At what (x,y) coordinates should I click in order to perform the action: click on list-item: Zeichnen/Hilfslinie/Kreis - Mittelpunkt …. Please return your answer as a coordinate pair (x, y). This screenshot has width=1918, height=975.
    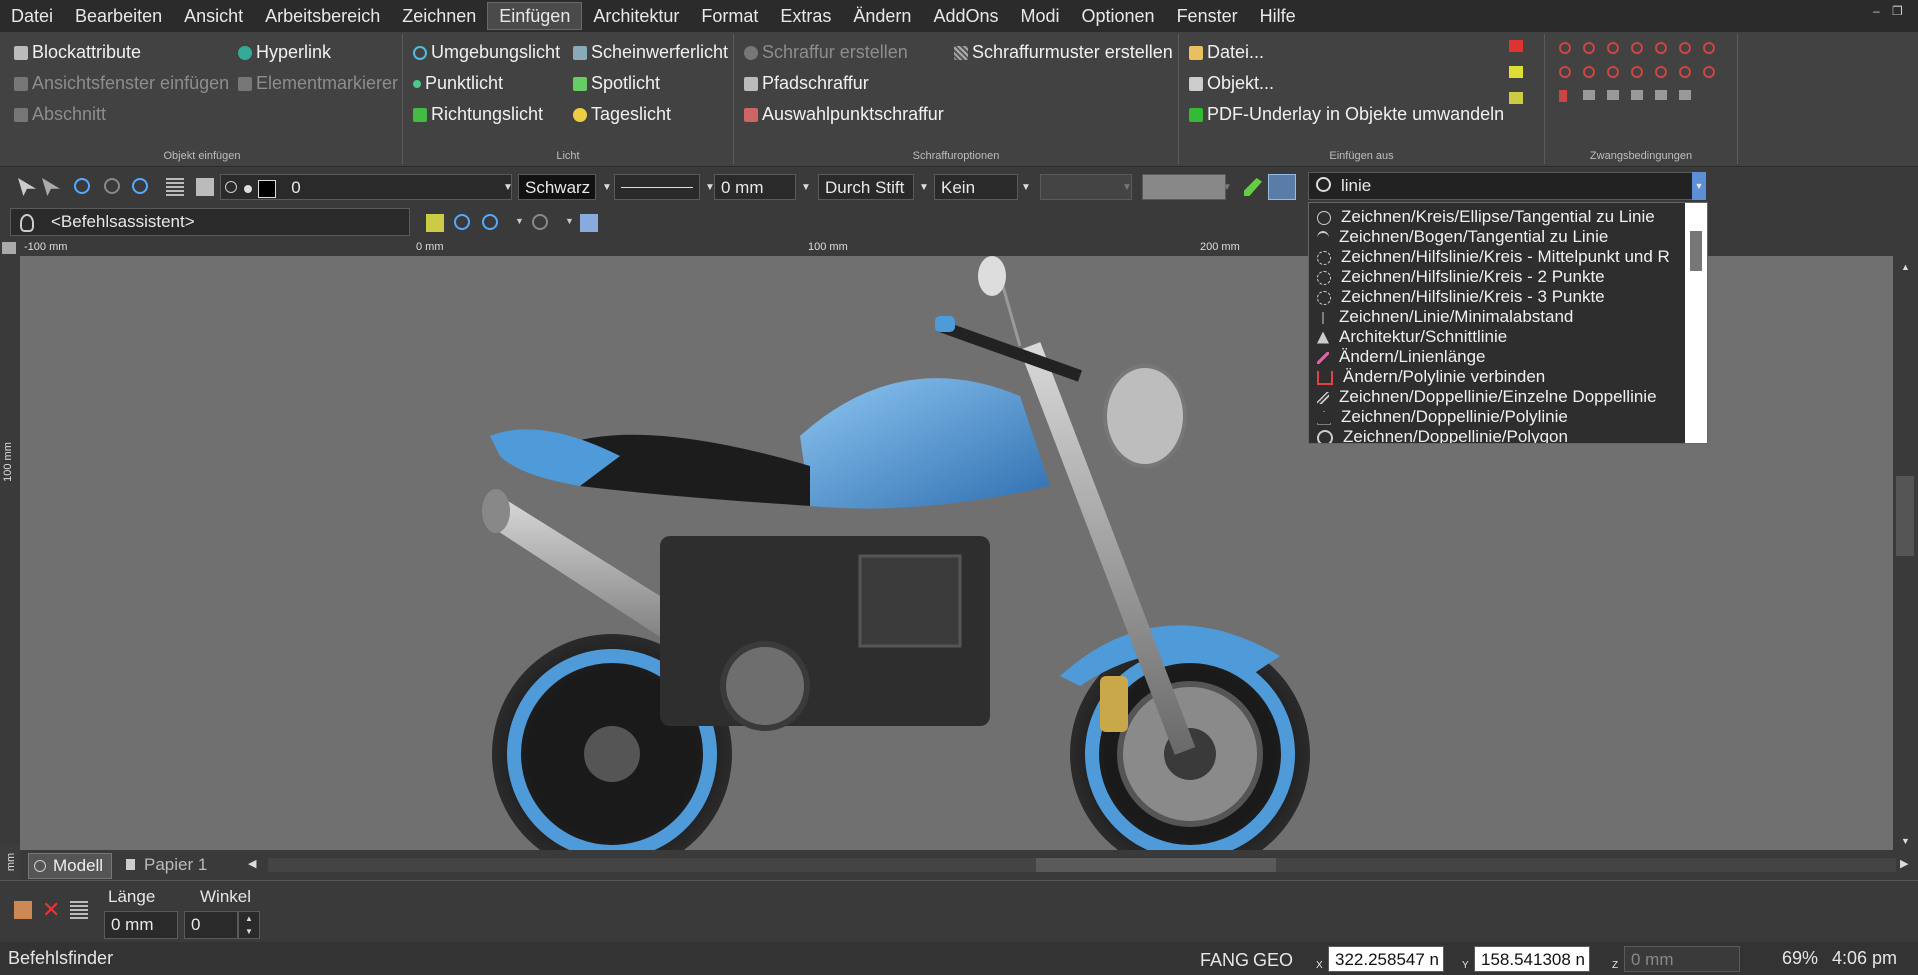
    Looking at the image, I should click on (1489, 257).